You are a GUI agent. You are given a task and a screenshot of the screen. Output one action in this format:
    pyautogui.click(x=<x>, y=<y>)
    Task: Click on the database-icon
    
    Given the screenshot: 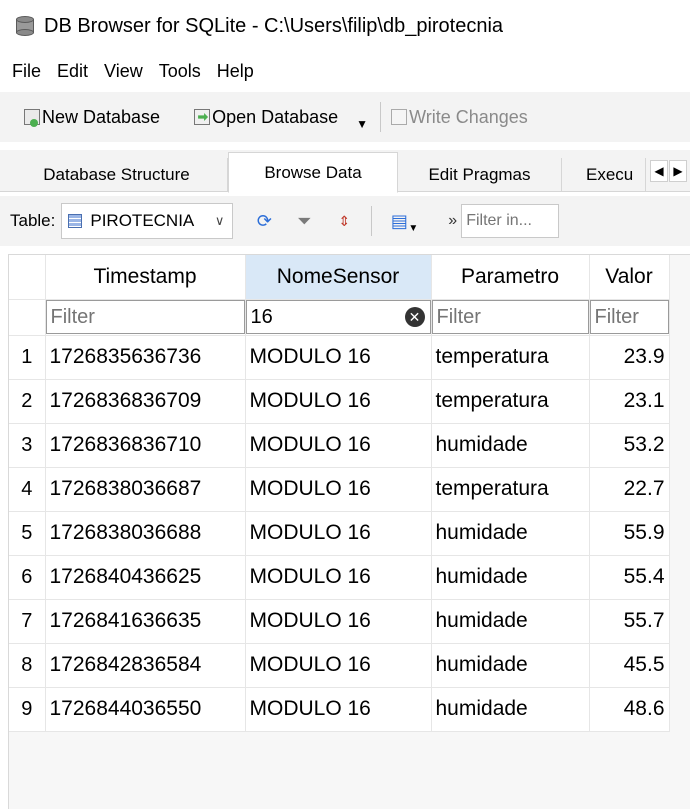 What is the action you would take?
    pyautogui.click(x=25, y=26)
    